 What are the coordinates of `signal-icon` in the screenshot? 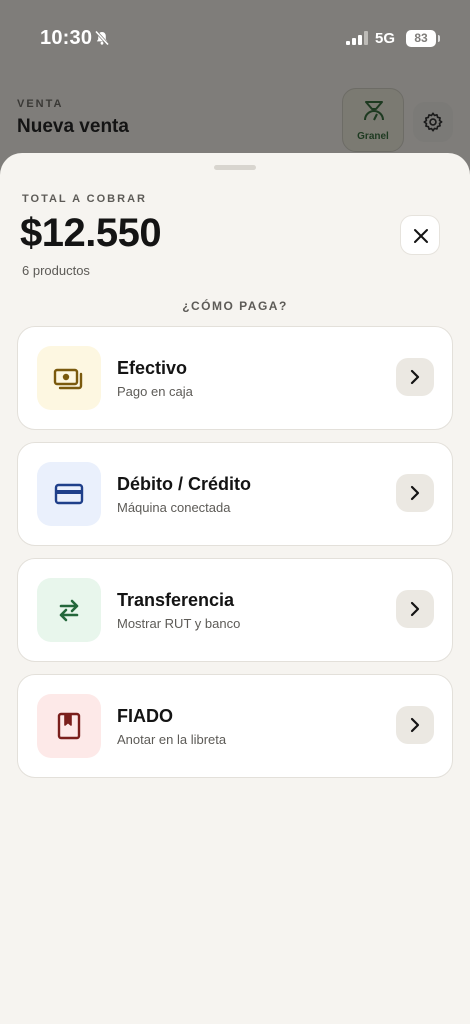 It's located at (357, 38).